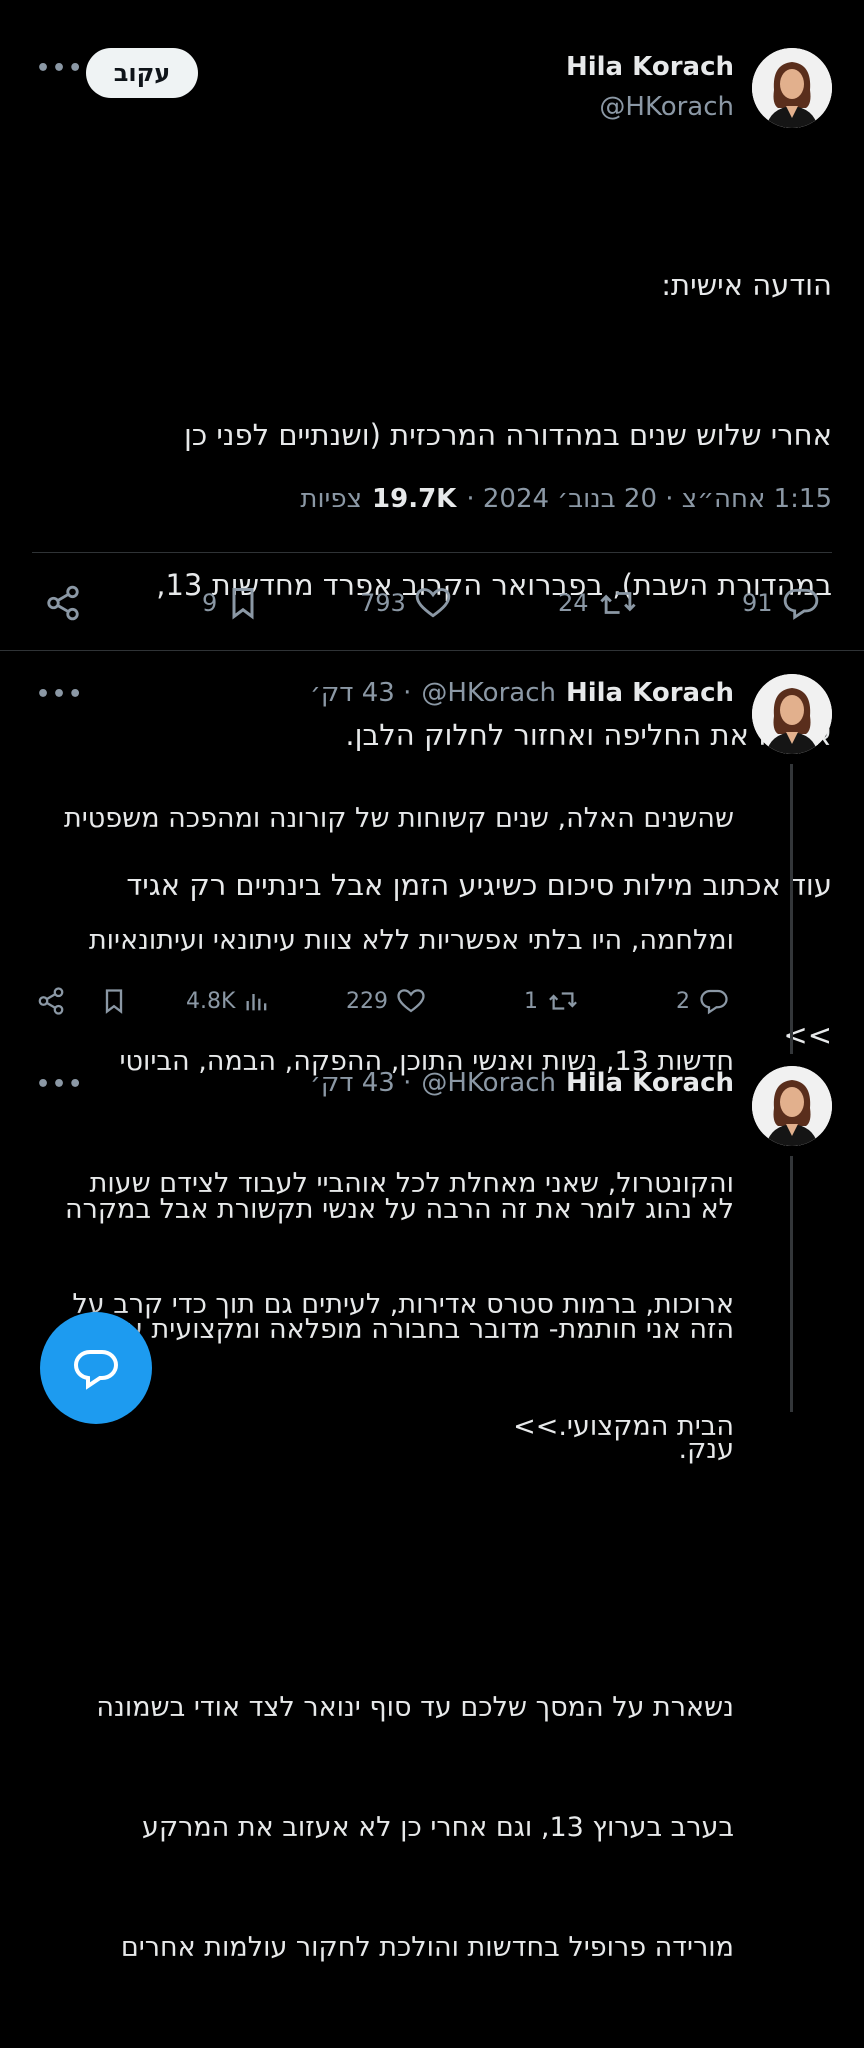 This screenshot has height=2048, width=864. What do you see at coordinates (374, 1570) in the screenshot?
I see `reply-line` at bounding box center [374, 1570].